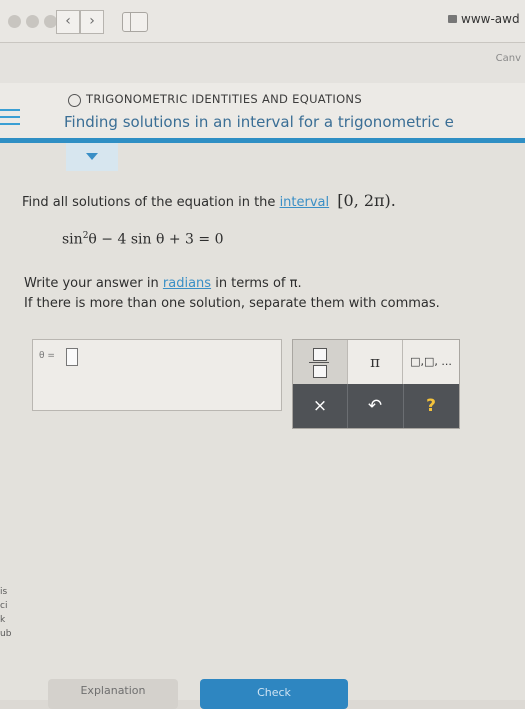 This screenshot has width=525, height=709. I want to click on forward-button: ›, so click(92, 22).